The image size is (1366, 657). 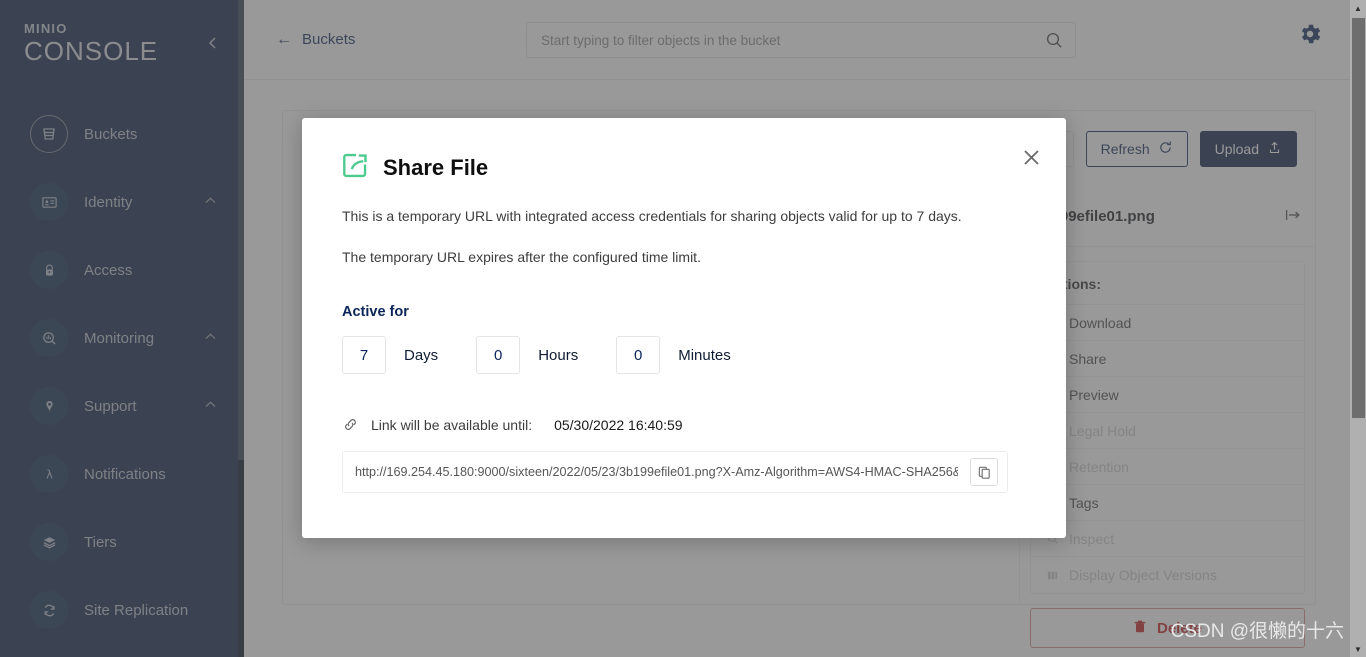 I want to click on days-unit-label: Days, so click(x=421, y=355).